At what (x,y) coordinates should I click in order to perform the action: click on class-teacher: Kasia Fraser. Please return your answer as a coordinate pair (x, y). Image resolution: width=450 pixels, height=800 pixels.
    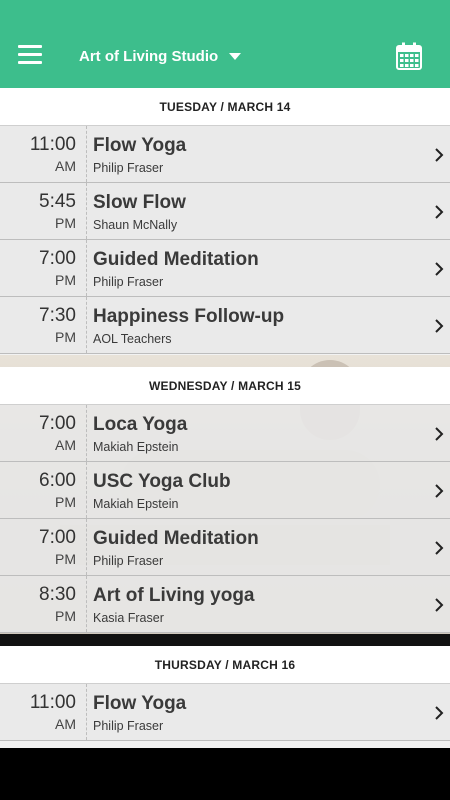
    Looking at the image, I should click on (128, 618).